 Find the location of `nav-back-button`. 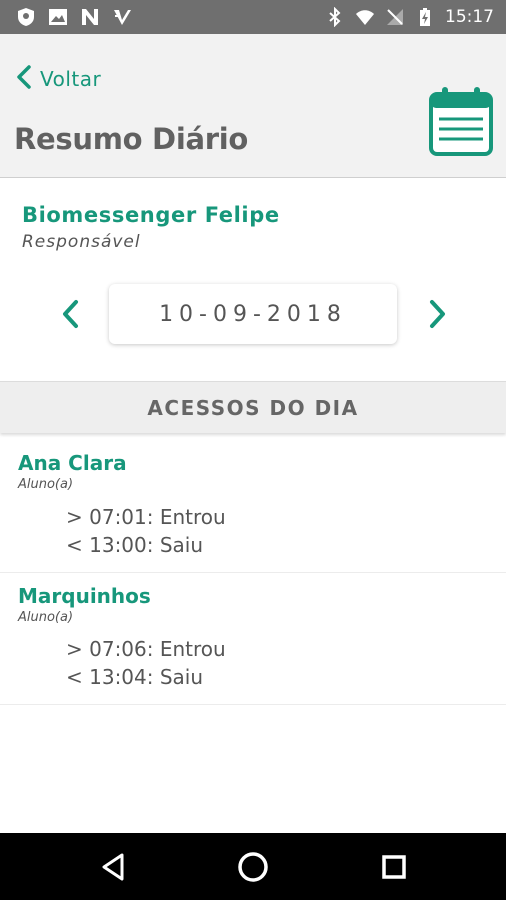

nav-back-button is located at coordinates (113, 867).